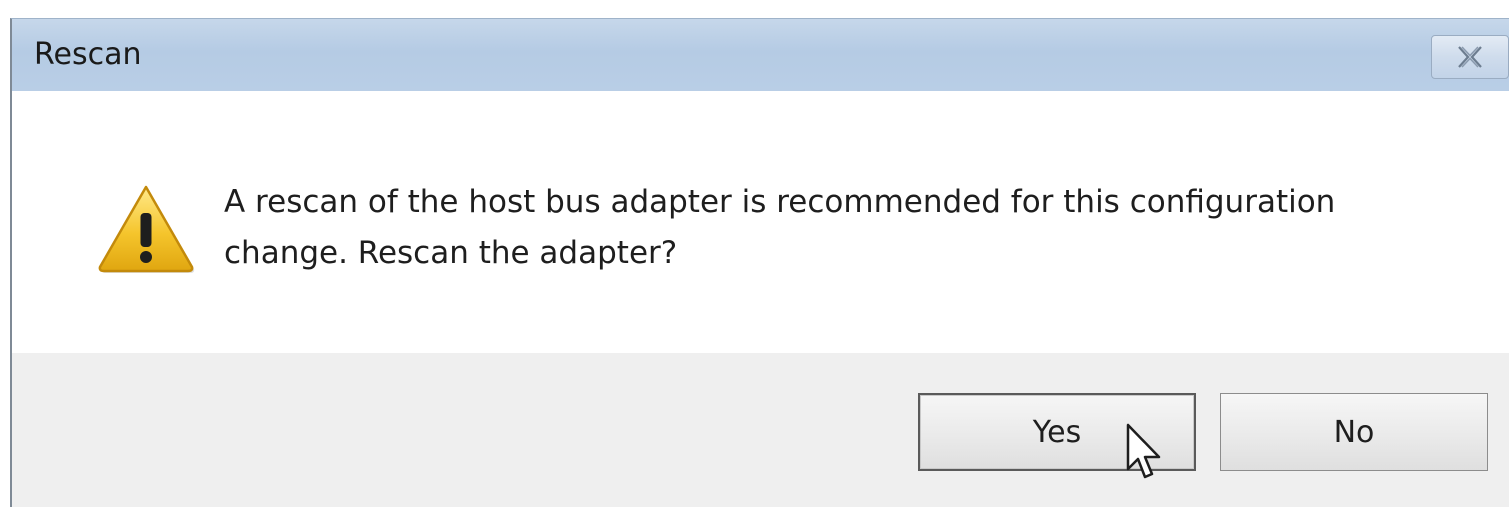  I want to click on warning-icon, so click(146, 229).